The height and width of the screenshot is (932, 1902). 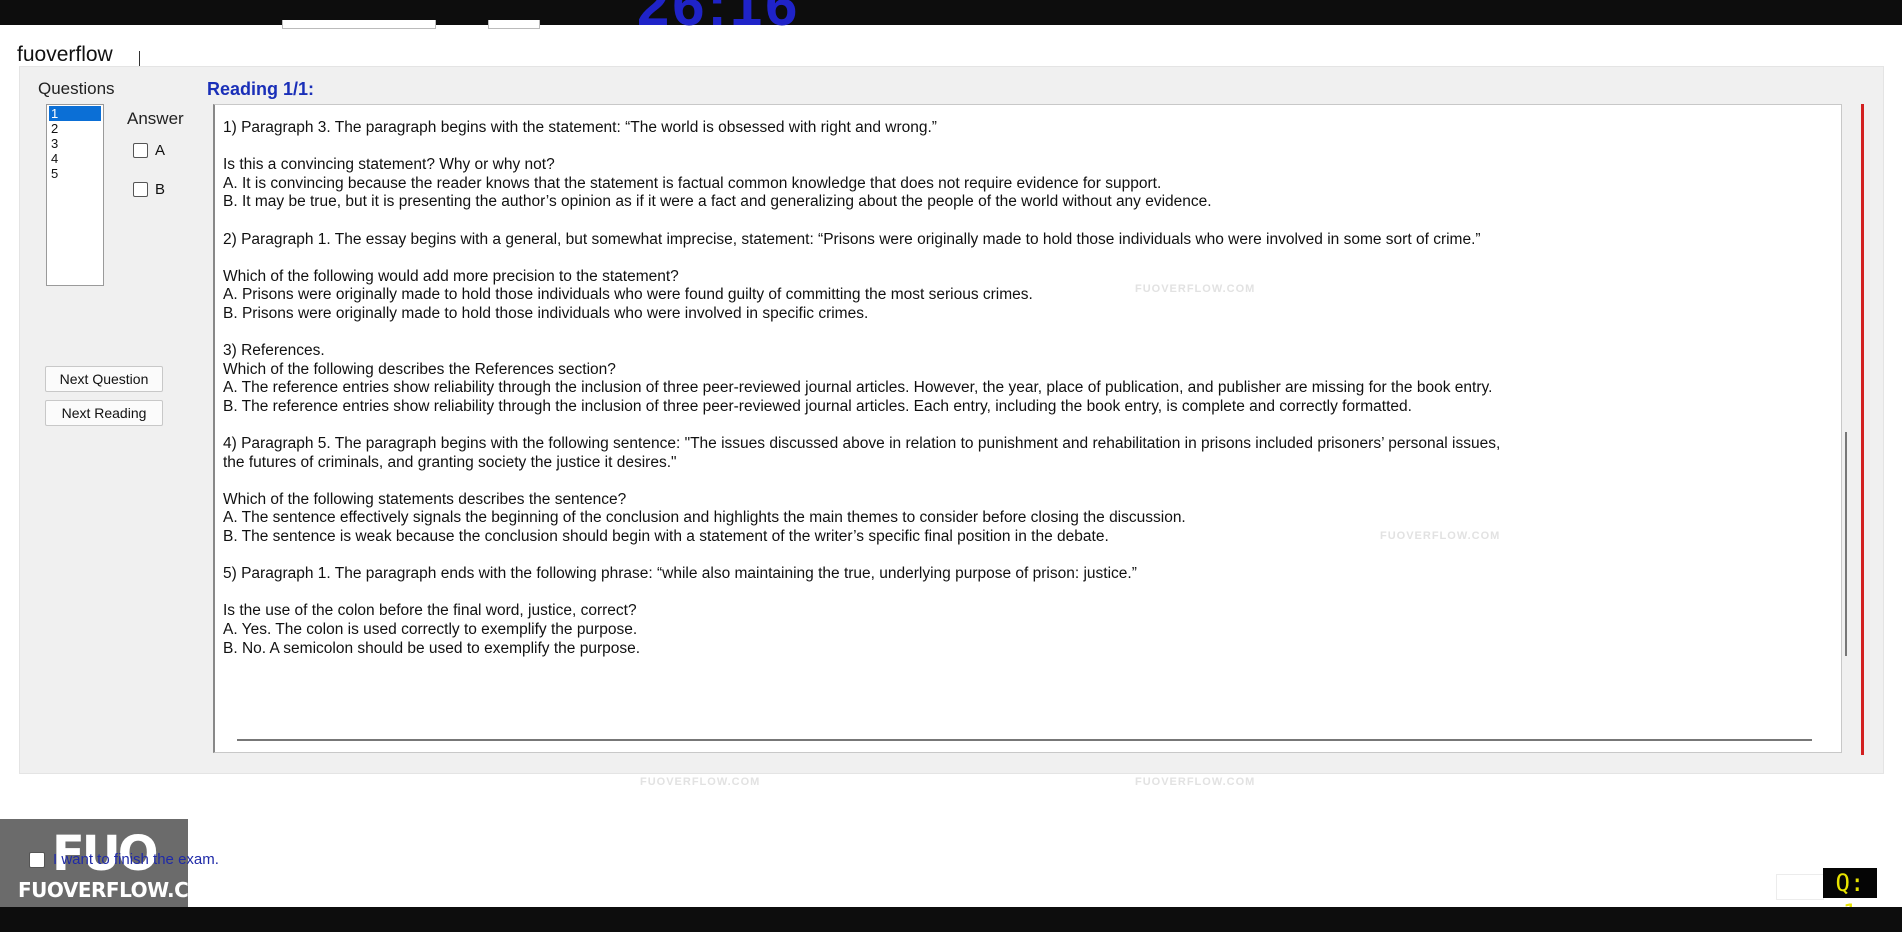 What do you see at coordinates (75, 128) in the screenshot?
I see `question-list-item: 2` at bounding box center [75, 128].